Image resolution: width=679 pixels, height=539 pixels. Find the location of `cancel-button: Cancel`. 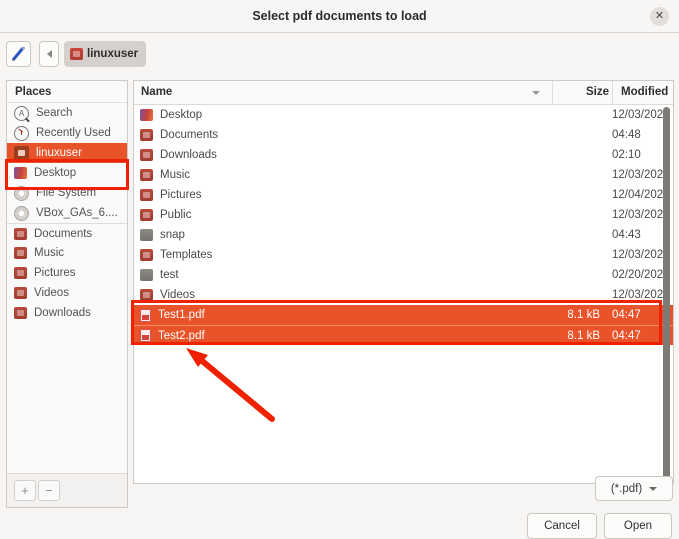

cancel-button: Cancel is located at coordinates (562, 526).